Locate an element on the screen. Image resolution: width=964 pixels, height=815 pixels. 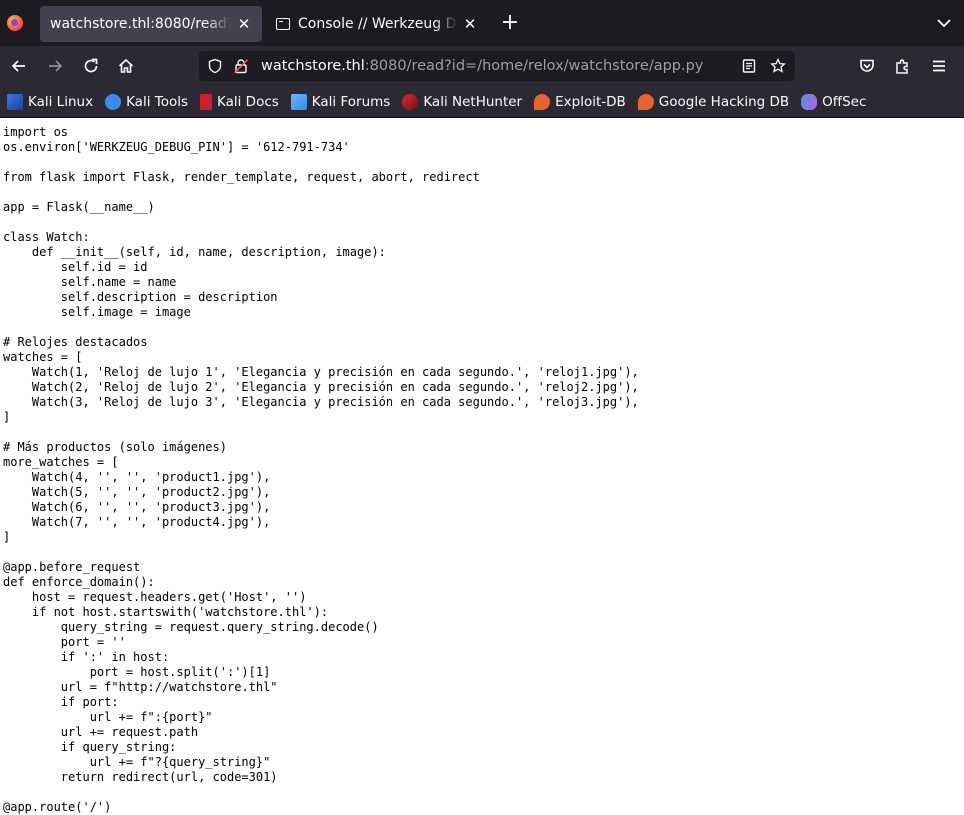
reload-button is located at coordinates (91, 66).